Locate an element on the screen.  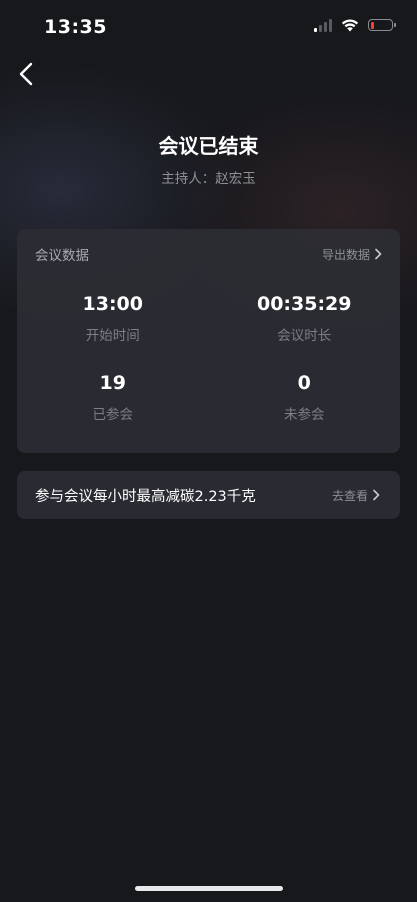
status-time: 13:35 is located at coordinates (75, 27).